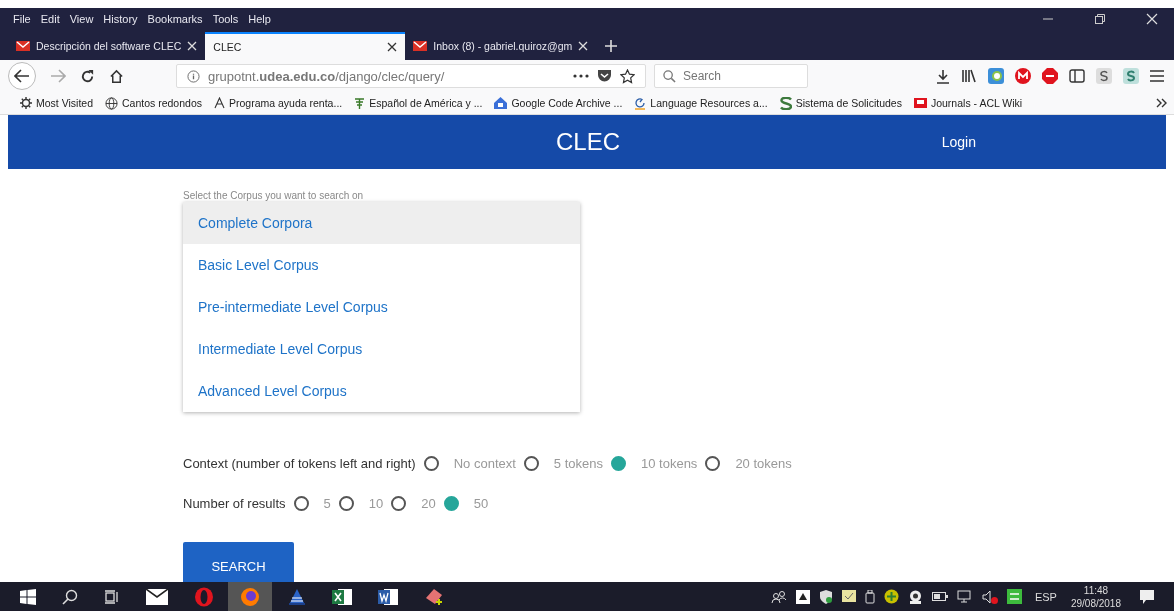  Describe the element at coordinates (964, 596) in the screenshot. I see `network-icon` at that location.